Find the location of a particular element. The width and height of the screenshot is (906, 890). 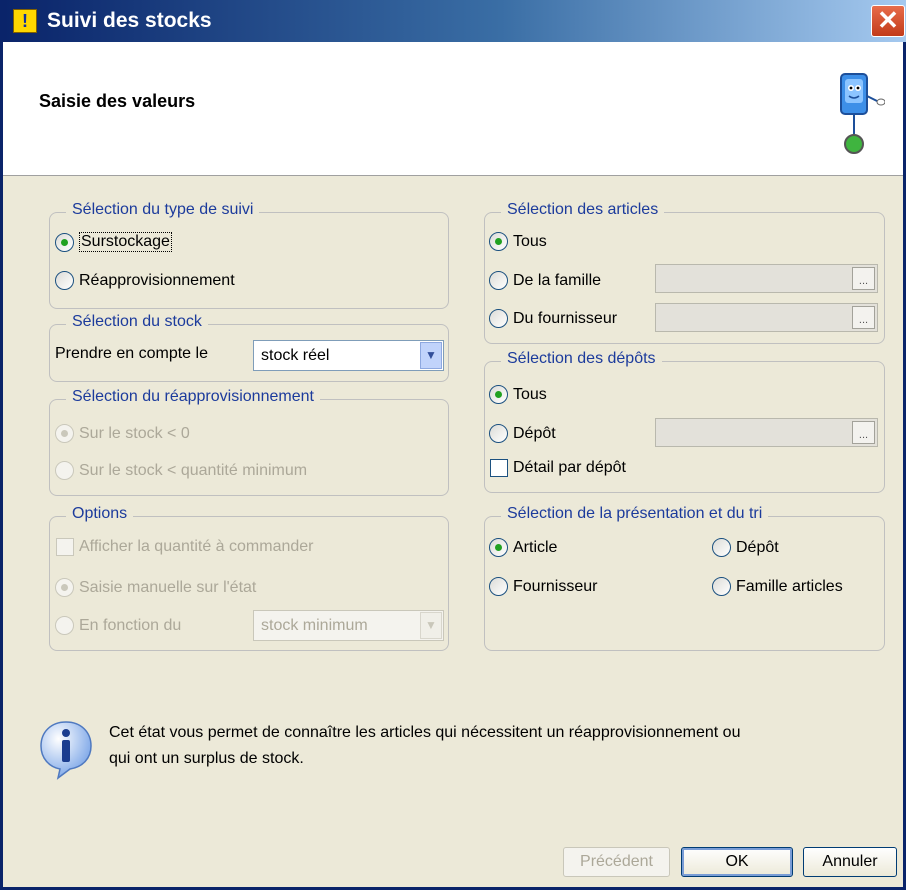

radio-tri-fournisseur: Fournisseur is located at coordinates (543, 586).